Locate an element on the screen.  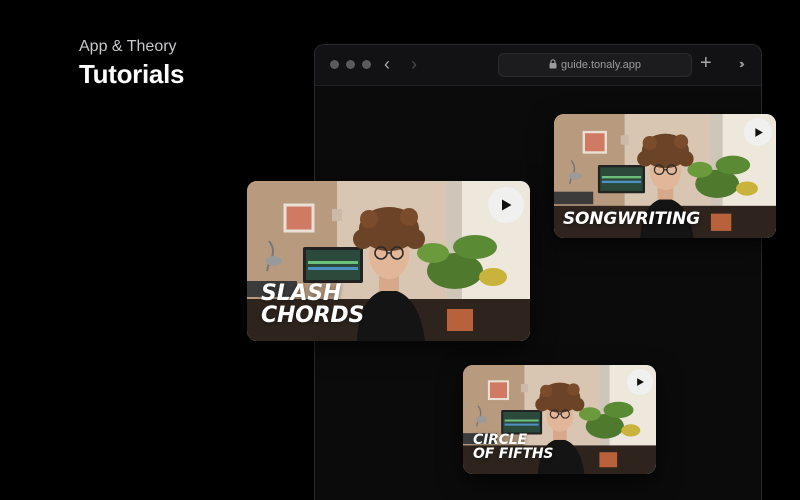
video-card-songwriting: SONGWRITING is located at coordinates (665, 176).